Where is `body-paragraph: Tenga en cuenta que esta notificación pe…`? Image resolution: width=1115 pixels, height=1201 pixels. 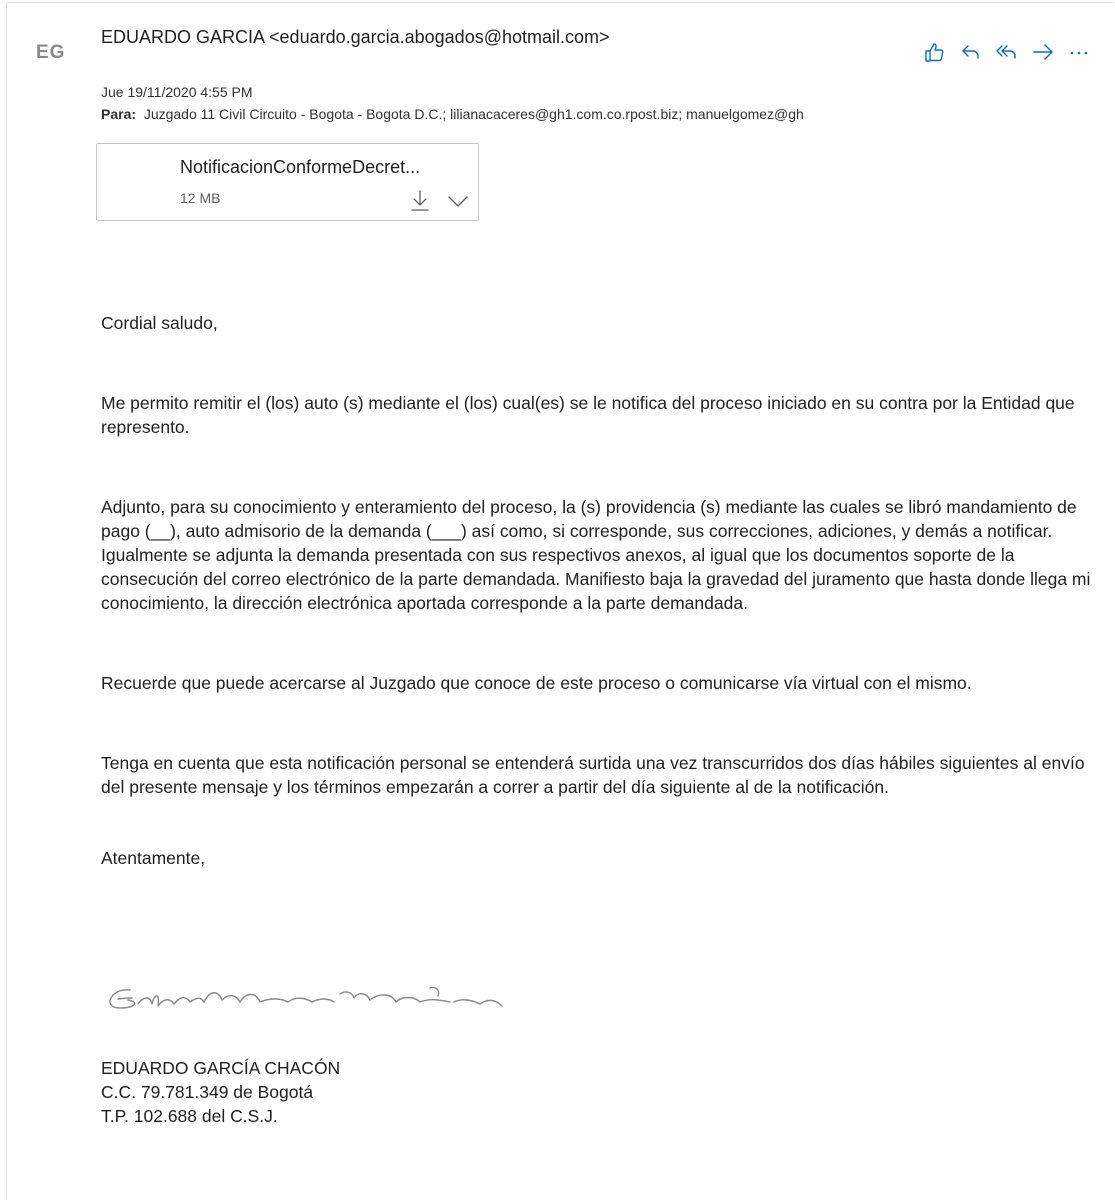 body-paragraph: Tenga en cuenta que esta notificación pe… is located at coordinates (593, 775).